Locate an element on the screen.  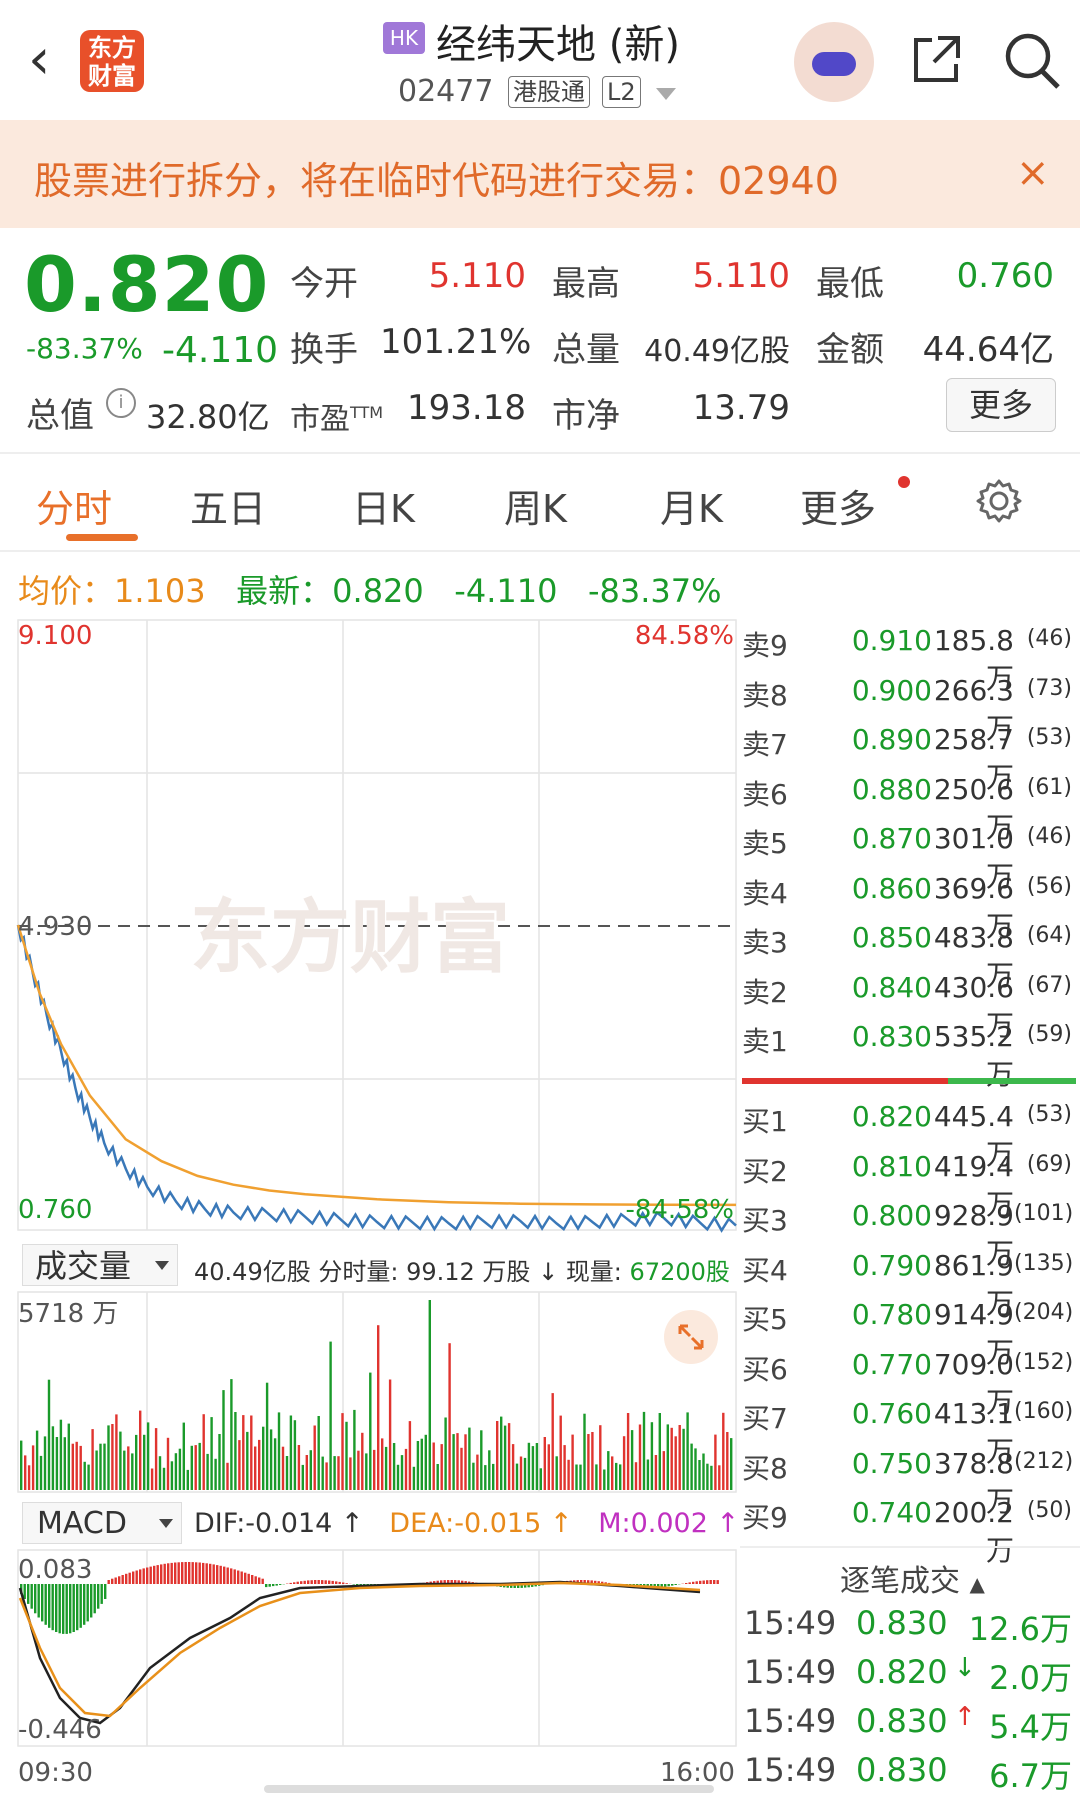
info-icon: i is located at coordinates (121, 403).